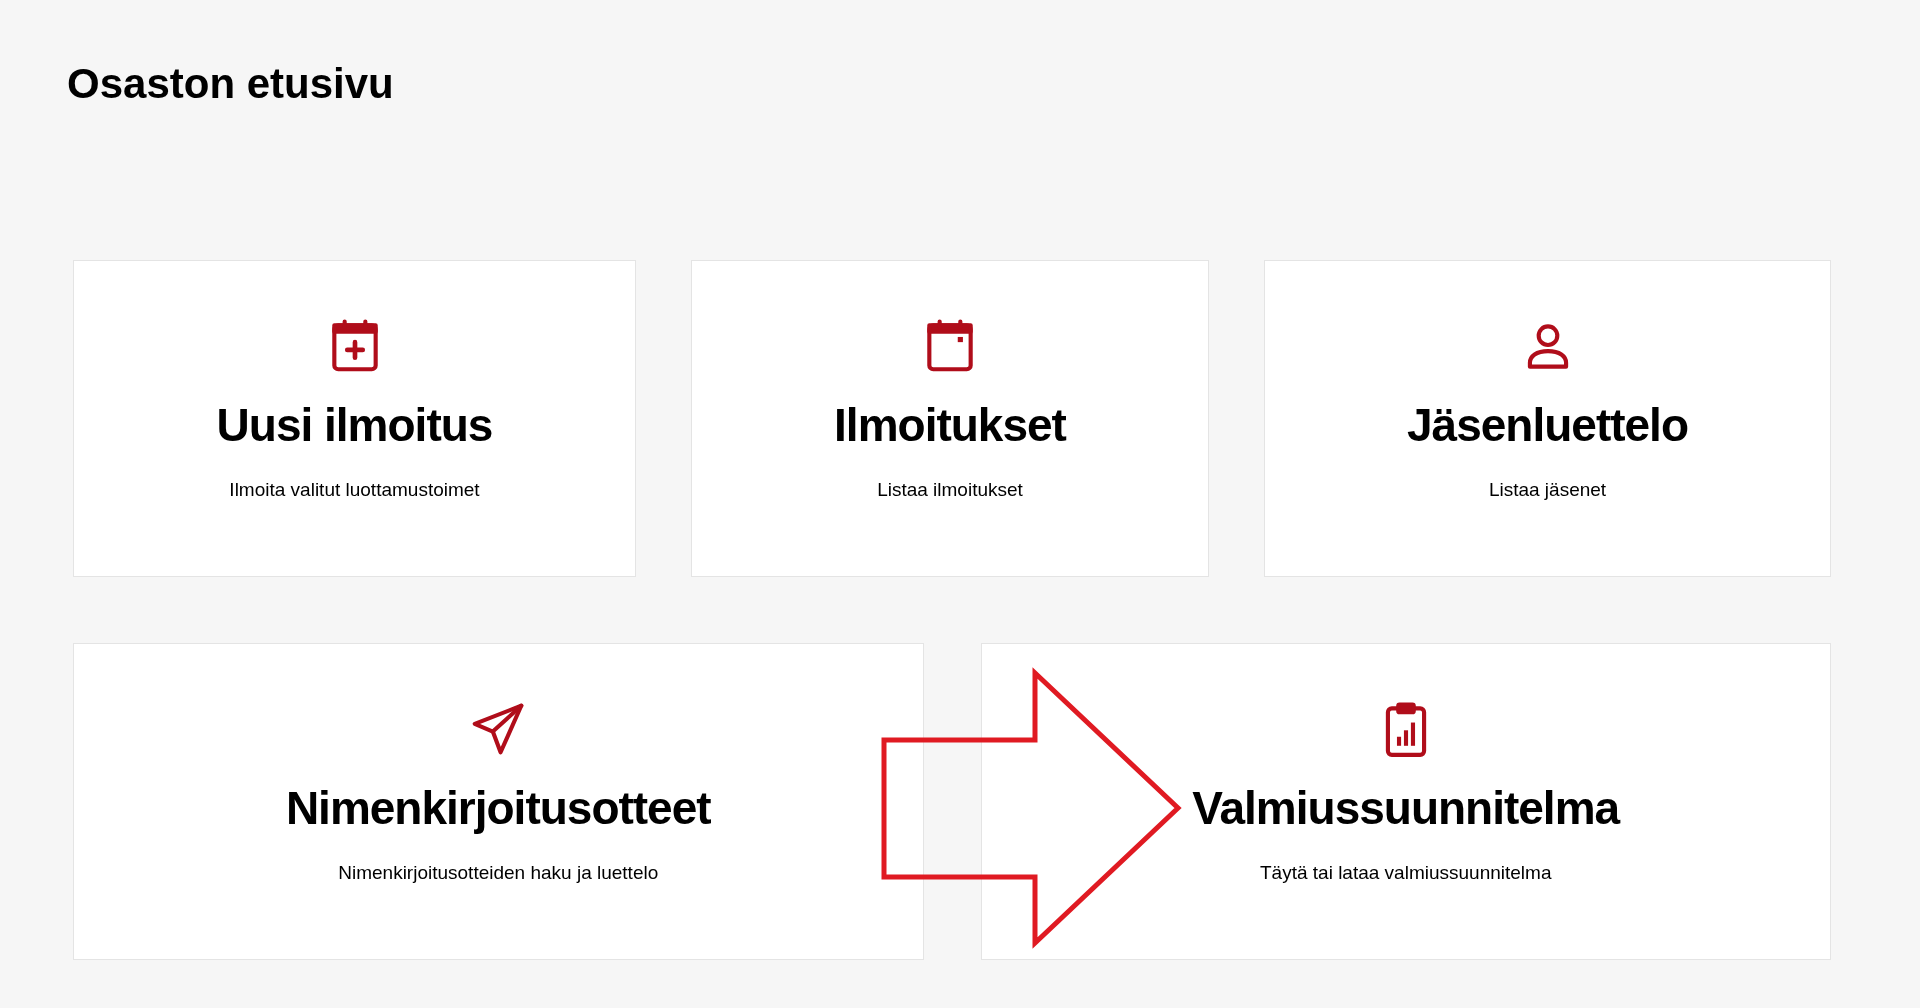 The width and height of the screenshot is (1920, 1008). What do you see at coordinates (498, 808) in the screenshot?
I see `card-title: Nimenkirjoitusotteet` at bounding box center [498, 808].